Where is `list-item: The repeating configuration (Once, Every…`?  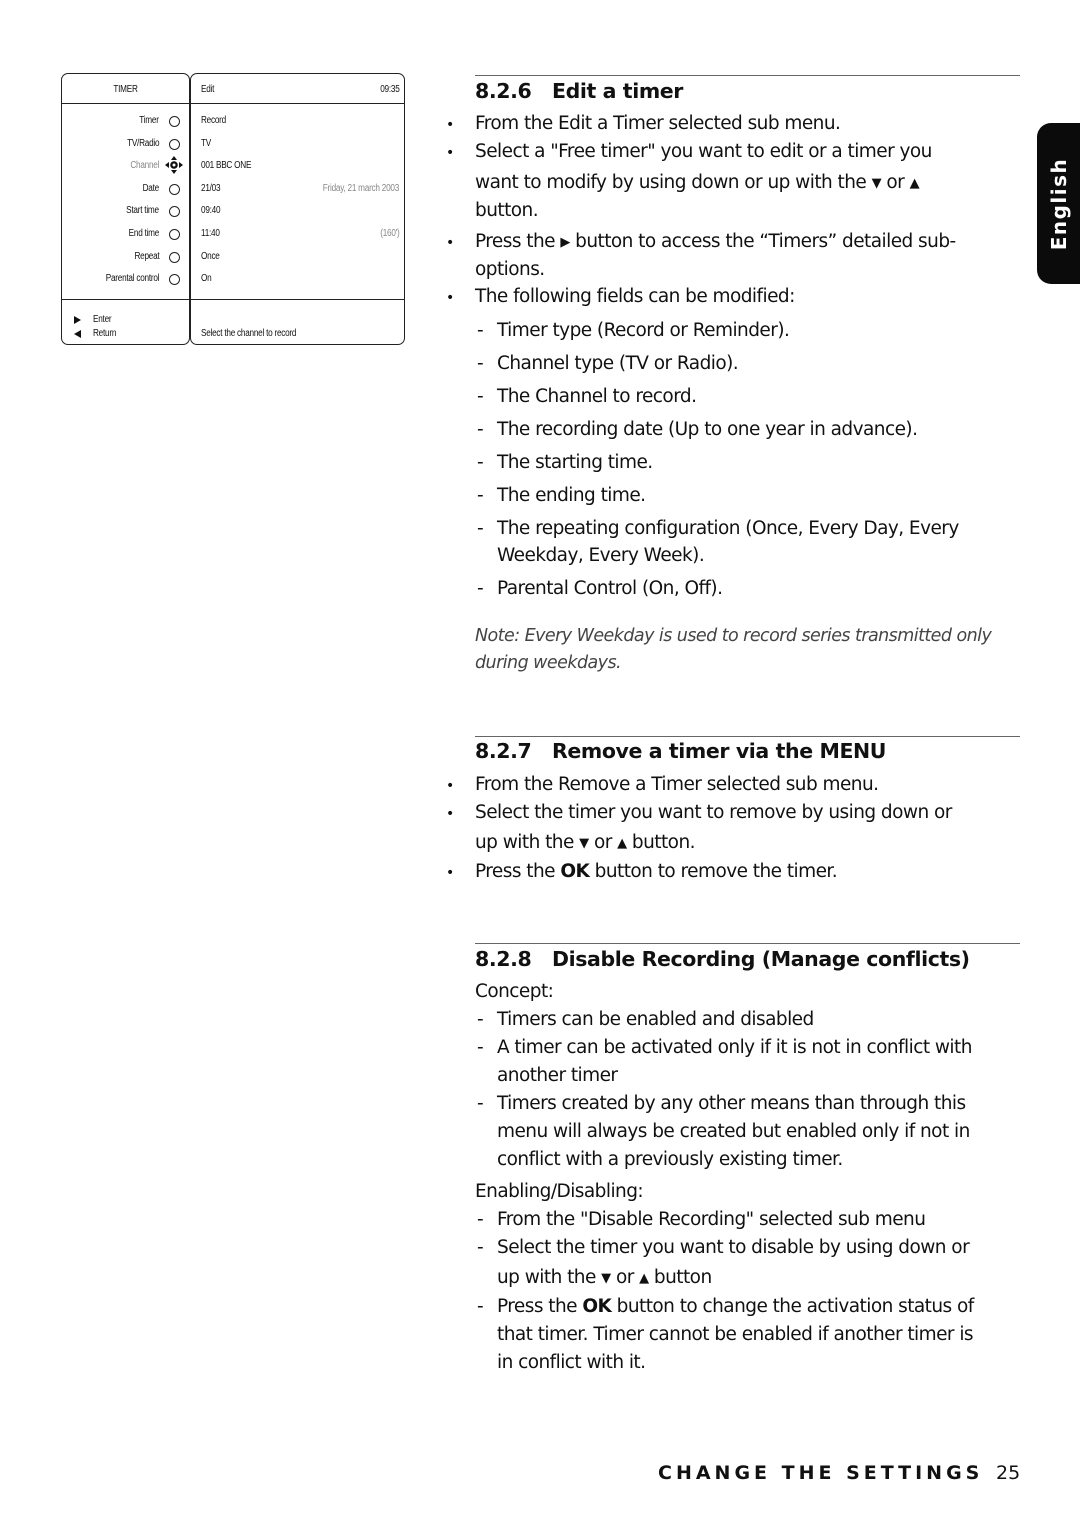
list-item: The repeating configuration (Once, Every… is located at coordinates (728, 528).